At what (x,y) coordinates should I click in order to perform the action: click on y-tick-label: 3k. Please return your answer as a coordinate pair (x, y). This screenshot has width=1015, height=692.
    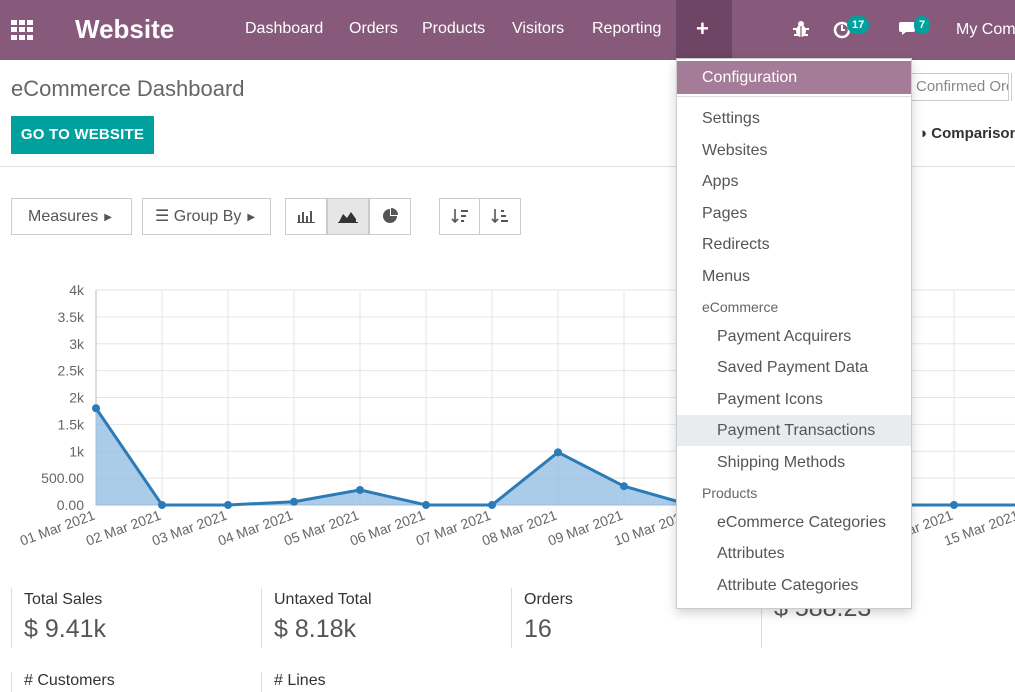
    Looking at the image, I should click on (77, 344).